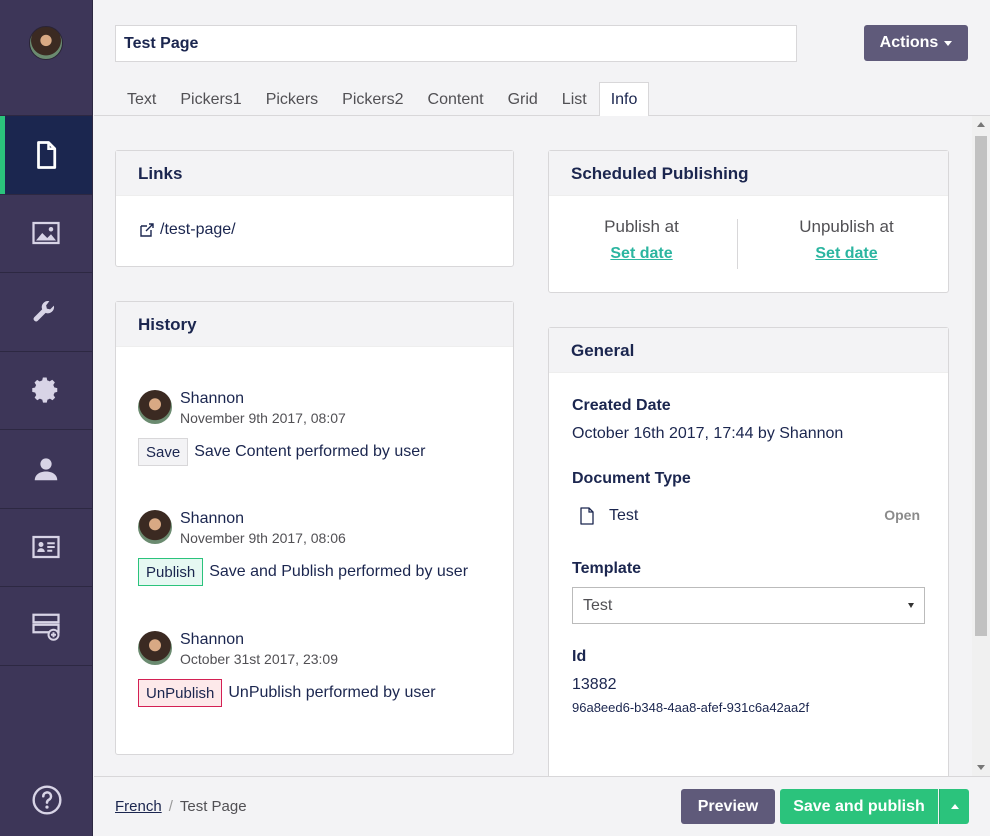 This screenshot has width=990, height=836. What do you see at coordinates (846, 240) in the screenshot?
I see `unpublish-at-column: Unpublish at Set date` at bounding box center [846, 240].